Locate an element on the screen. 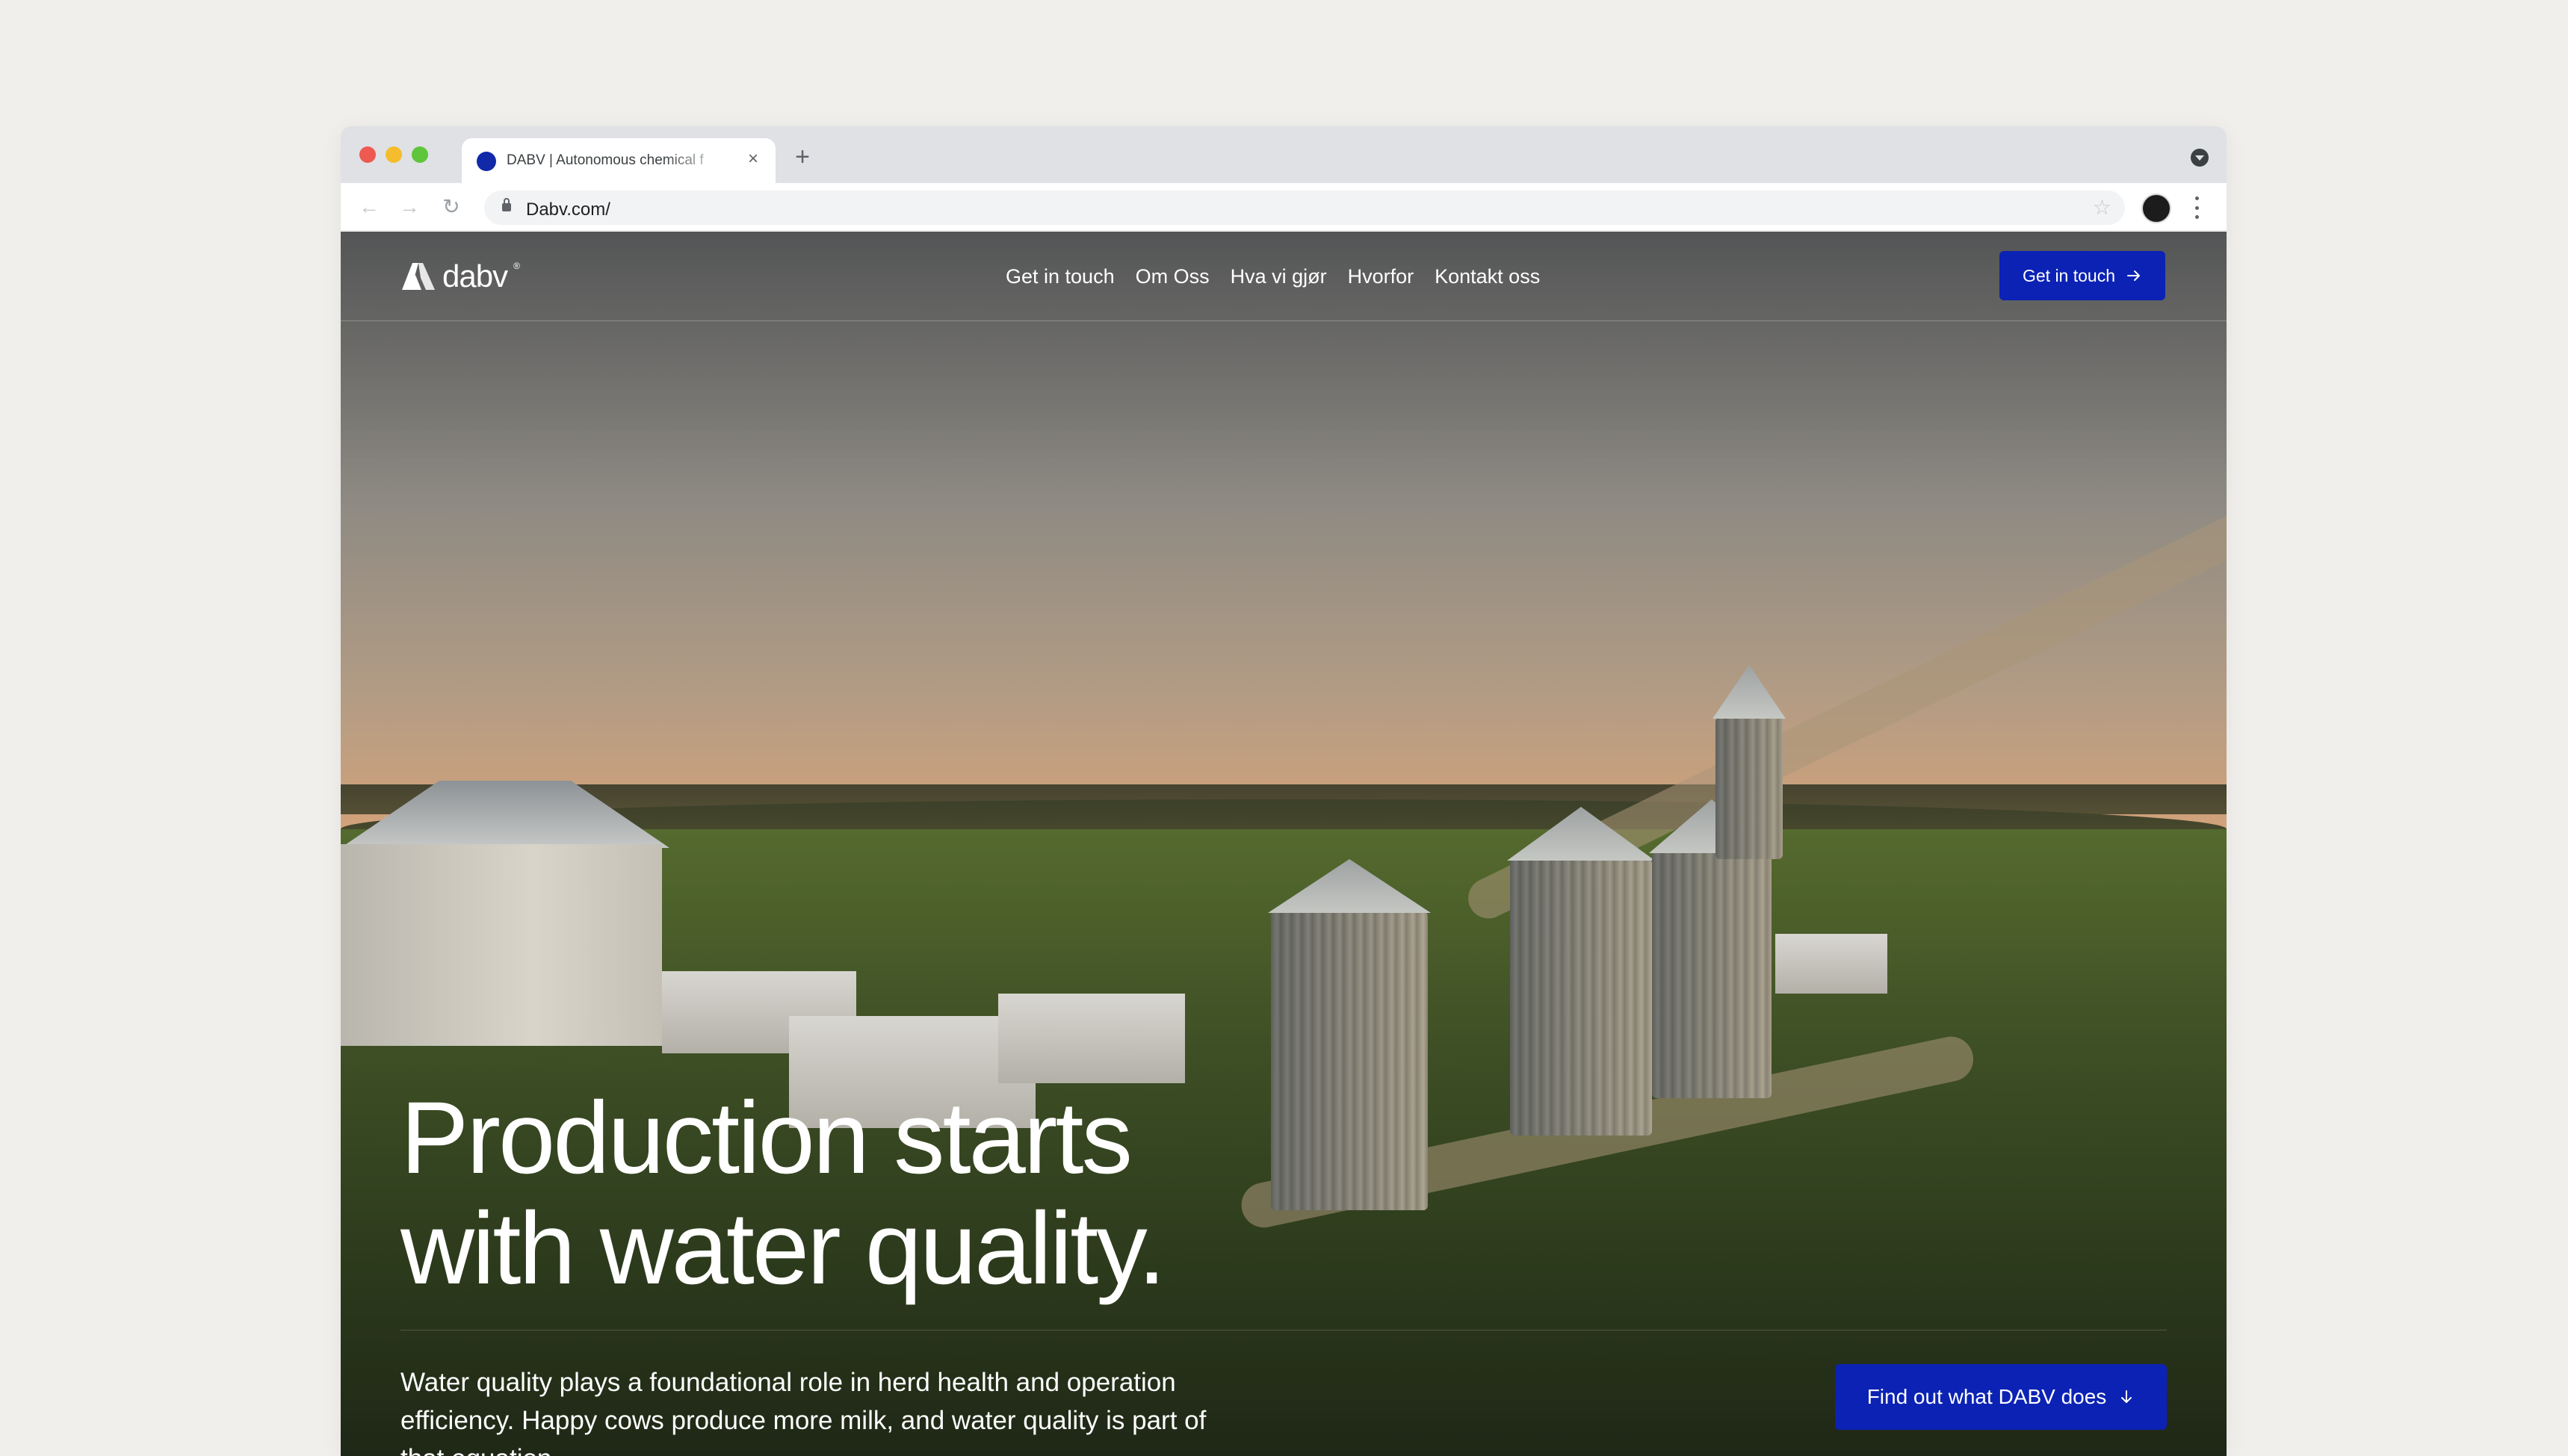 This screenshot has width=2568, height=1456. find-out-what-dabv-does-button: Find out what DABV does is located at coordinates (2001, 1397).